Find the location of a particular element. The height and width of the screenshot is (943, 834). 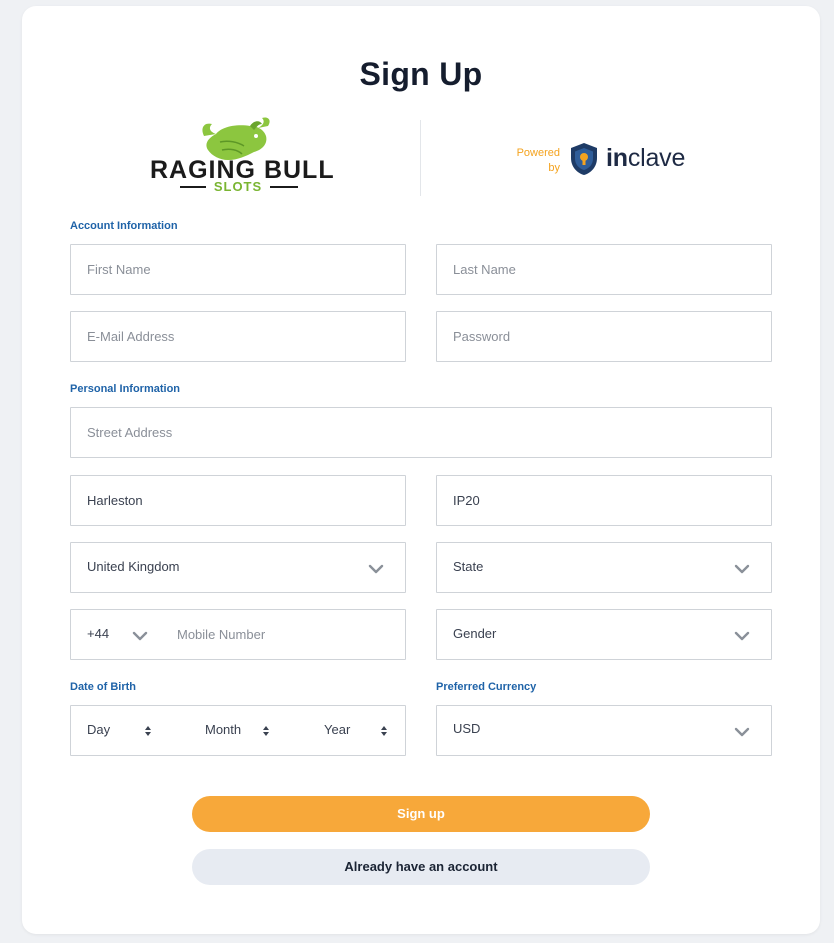

section-personal-information: Personal Information is located at coordinates (125, 389).